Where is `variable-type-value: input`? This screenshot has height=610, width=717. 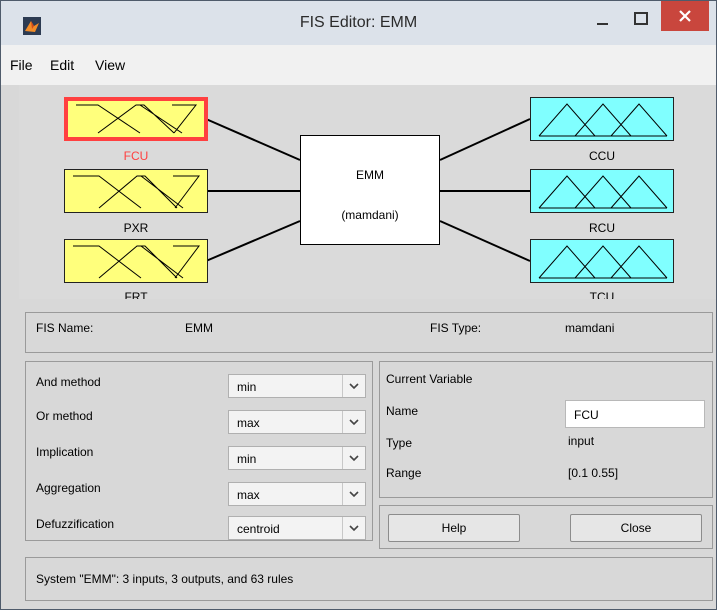
variable-type-value: input is located at coordinates (581, 441).